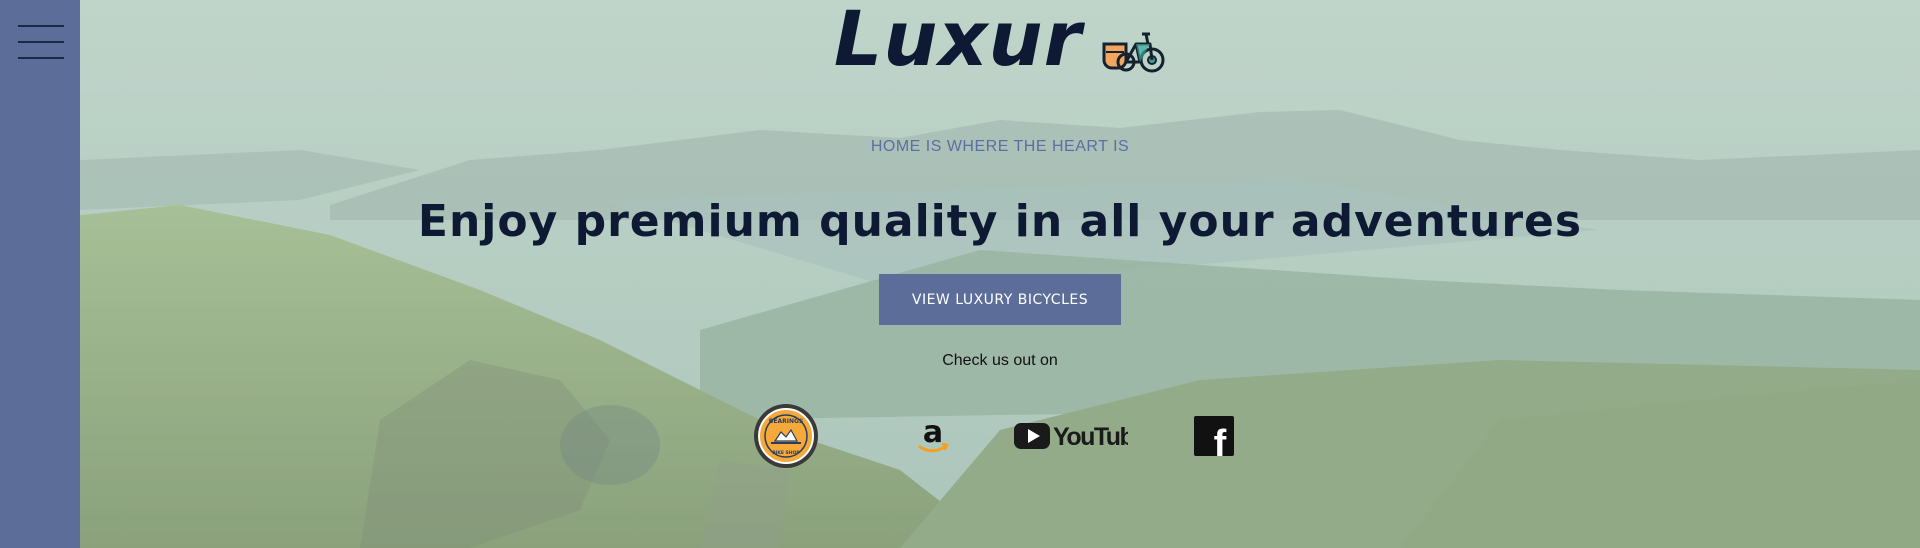 Image resolution: width=1920 pixels, height=548 pixels. What do you see at coordinates (1000, 146) in the screenshot?
I see `hero-tagline: HOME IS WHERE THE HEART IS` at bounding box center [1000, 146].